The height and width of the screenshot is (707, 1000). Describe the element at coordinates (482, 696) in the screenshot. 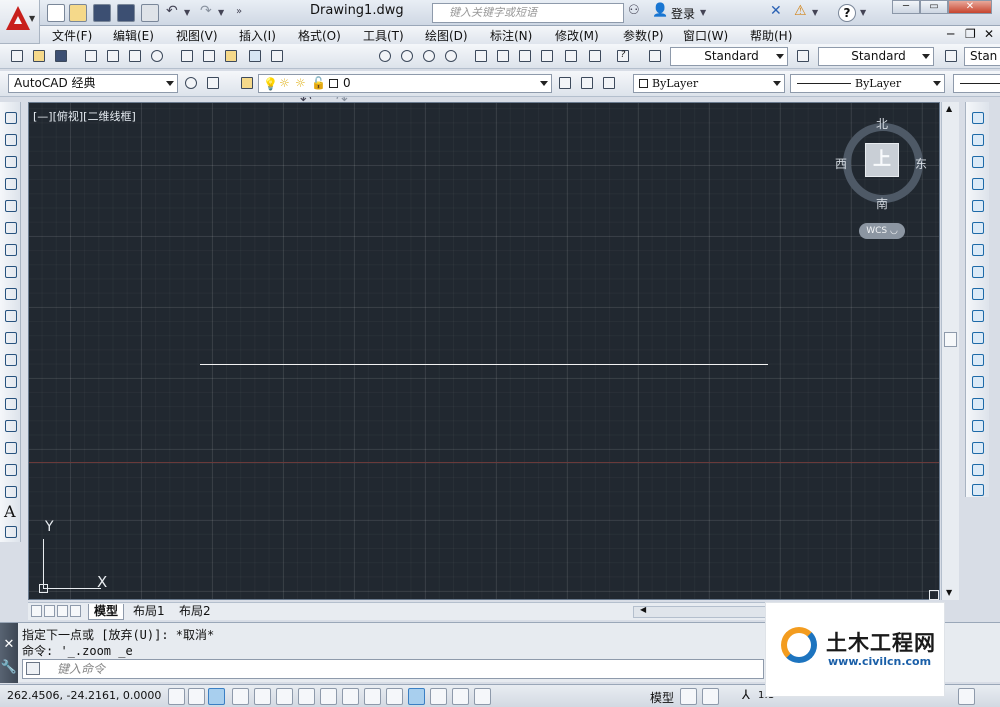

I see `annotation-monitor-toggle` at that location.